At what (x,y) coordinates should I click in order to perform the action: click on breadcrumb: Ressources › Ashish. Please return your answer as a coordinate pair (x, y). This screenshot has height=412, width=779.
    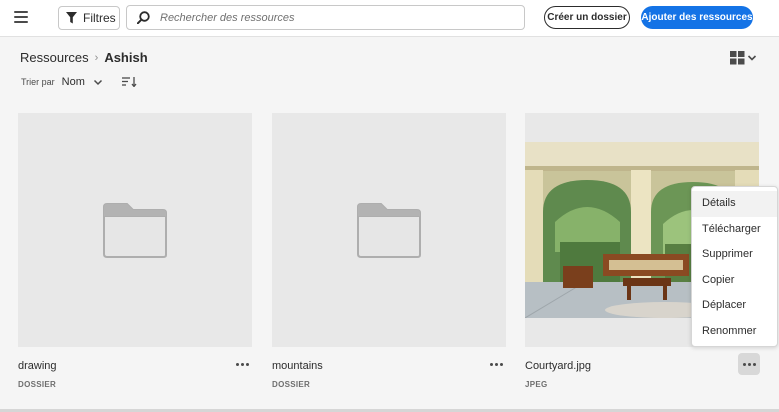
    Looking at the image, I should click on (84, 57).